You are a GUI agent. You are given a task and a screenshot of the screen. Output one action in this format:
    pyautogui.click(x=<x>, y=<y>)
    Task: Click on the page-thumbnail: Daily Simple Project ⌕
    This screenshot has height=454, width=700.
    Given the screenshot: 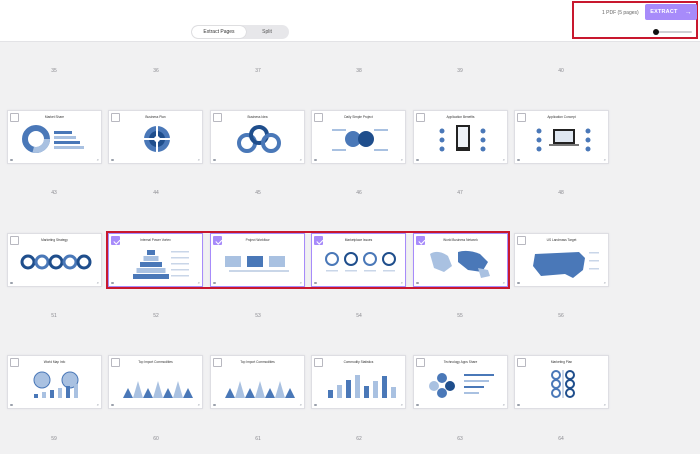 What is the action you would take?
    pyautogui.click(x=358, y=137)
    